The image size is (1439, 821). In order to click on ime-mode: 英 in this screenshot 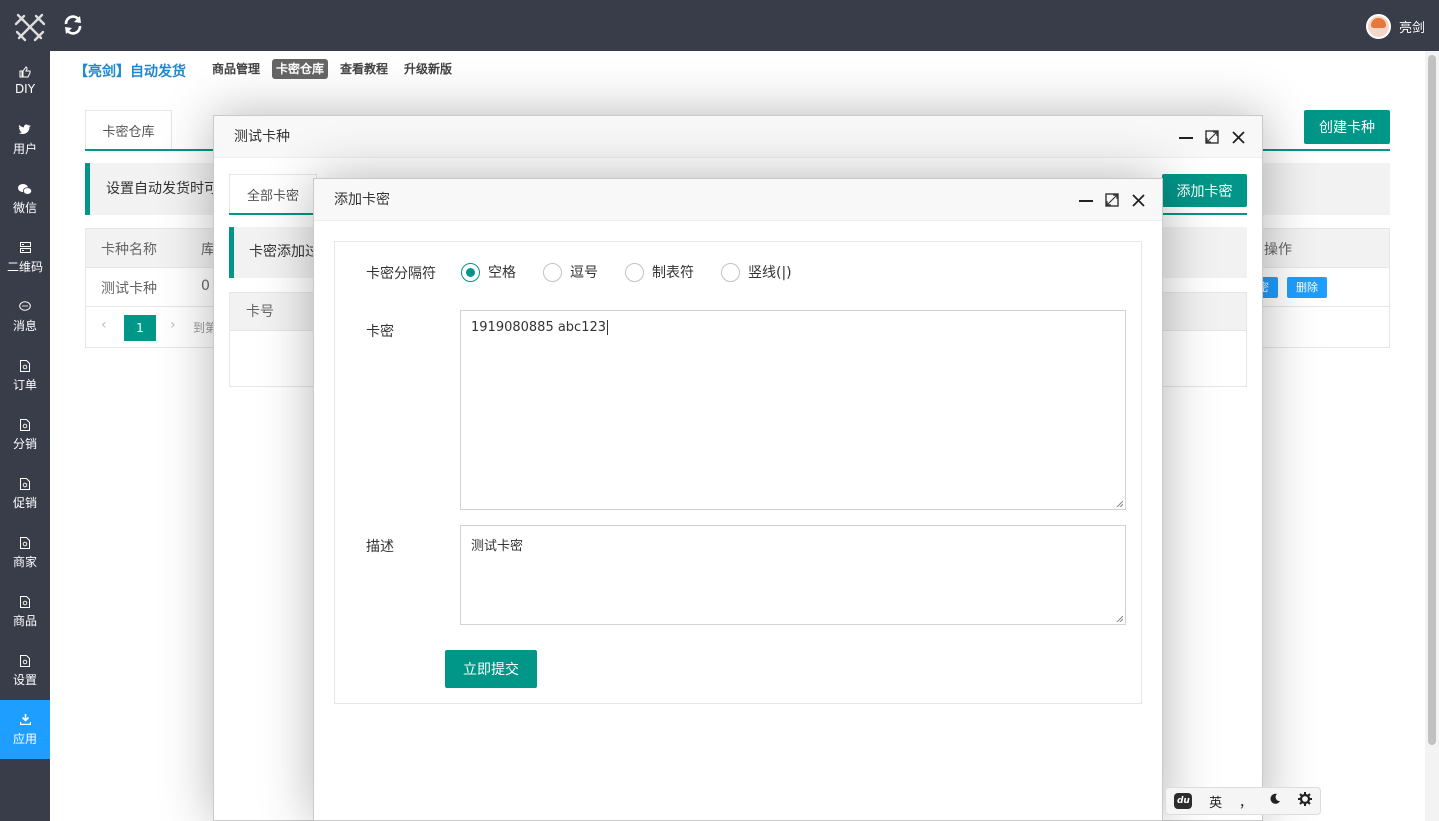, I will do `click(1215, 801)`.